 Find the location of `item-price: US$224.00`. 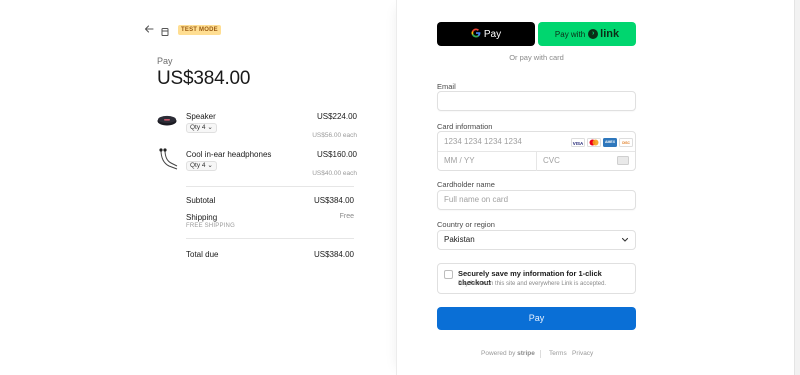

item-price: US$224.00 is located at coordinates (336, 116).